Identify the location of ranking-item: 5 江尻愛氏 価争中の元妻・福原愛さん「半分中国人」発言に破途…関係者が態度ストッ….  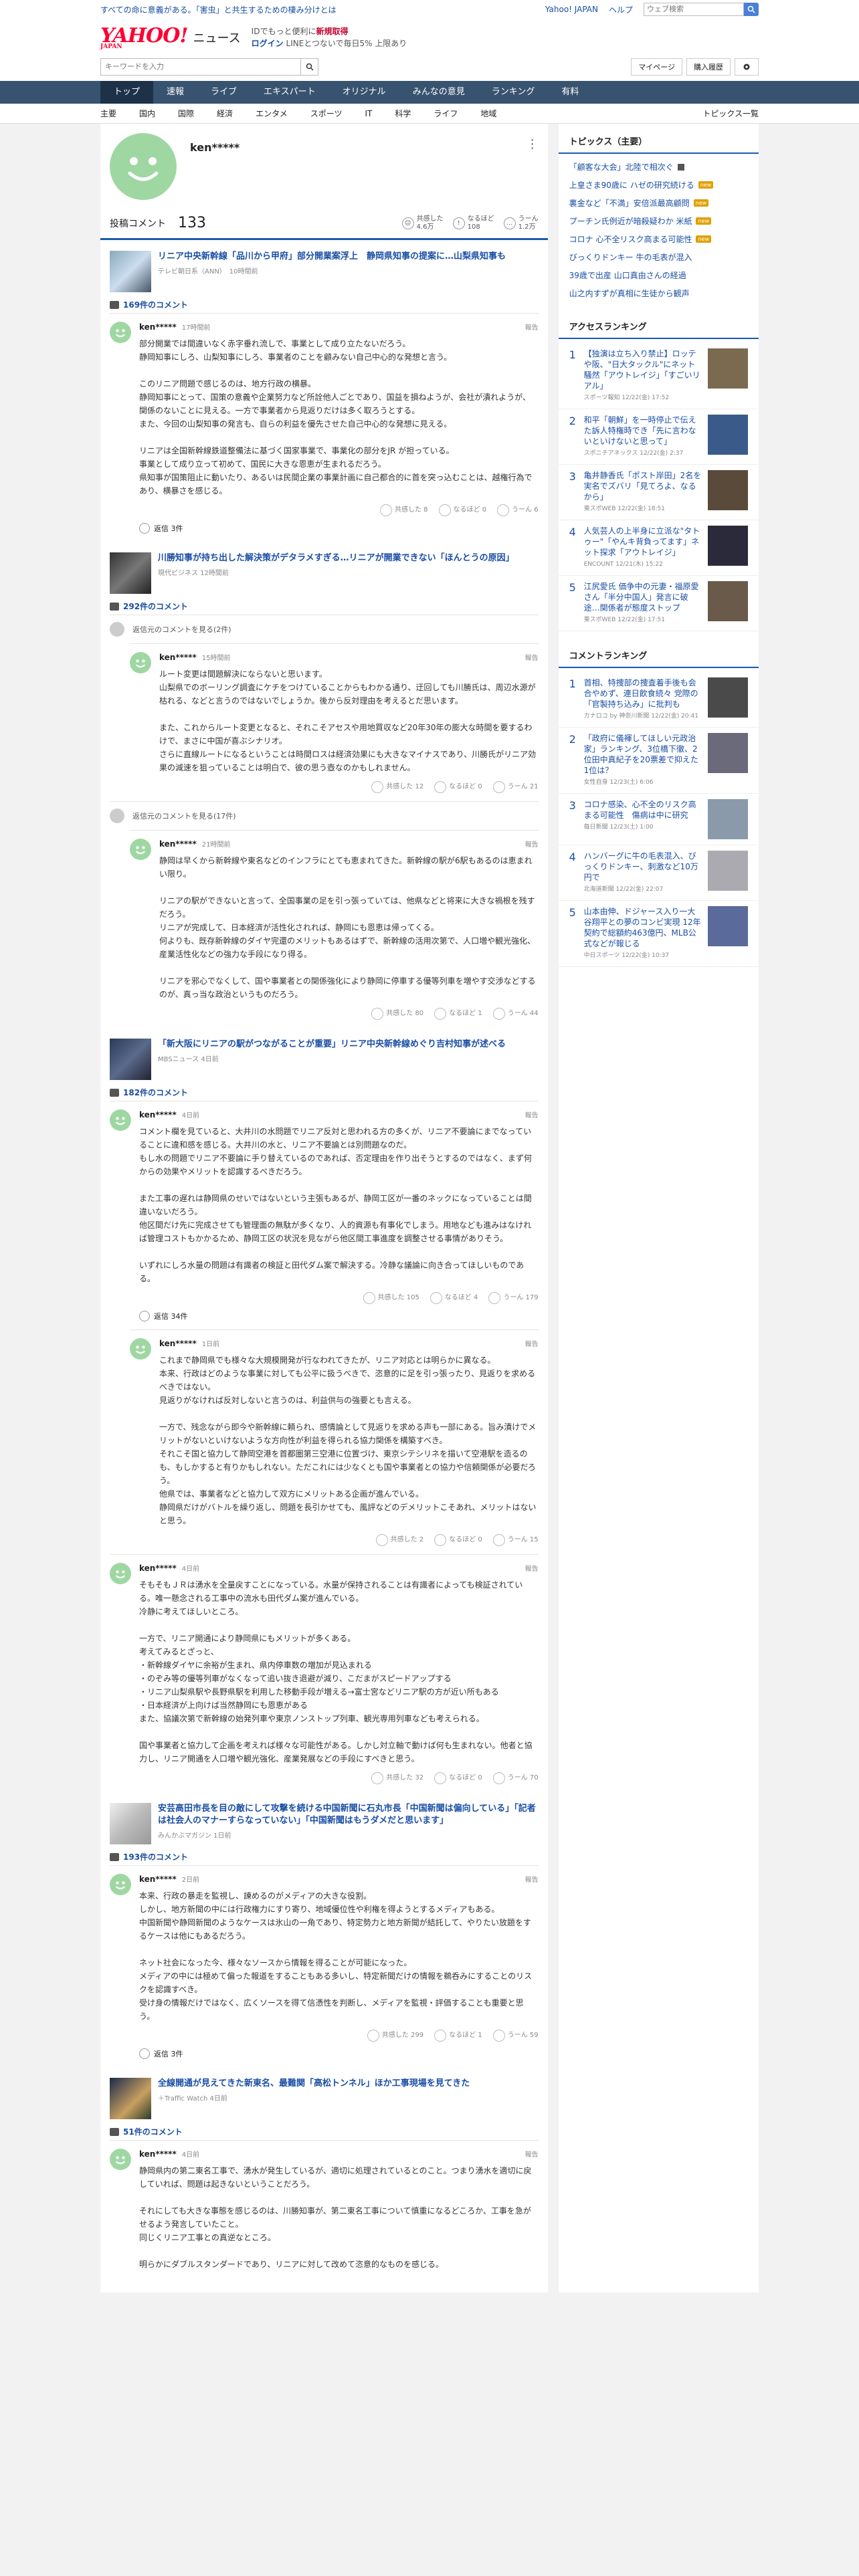
(658, 604).